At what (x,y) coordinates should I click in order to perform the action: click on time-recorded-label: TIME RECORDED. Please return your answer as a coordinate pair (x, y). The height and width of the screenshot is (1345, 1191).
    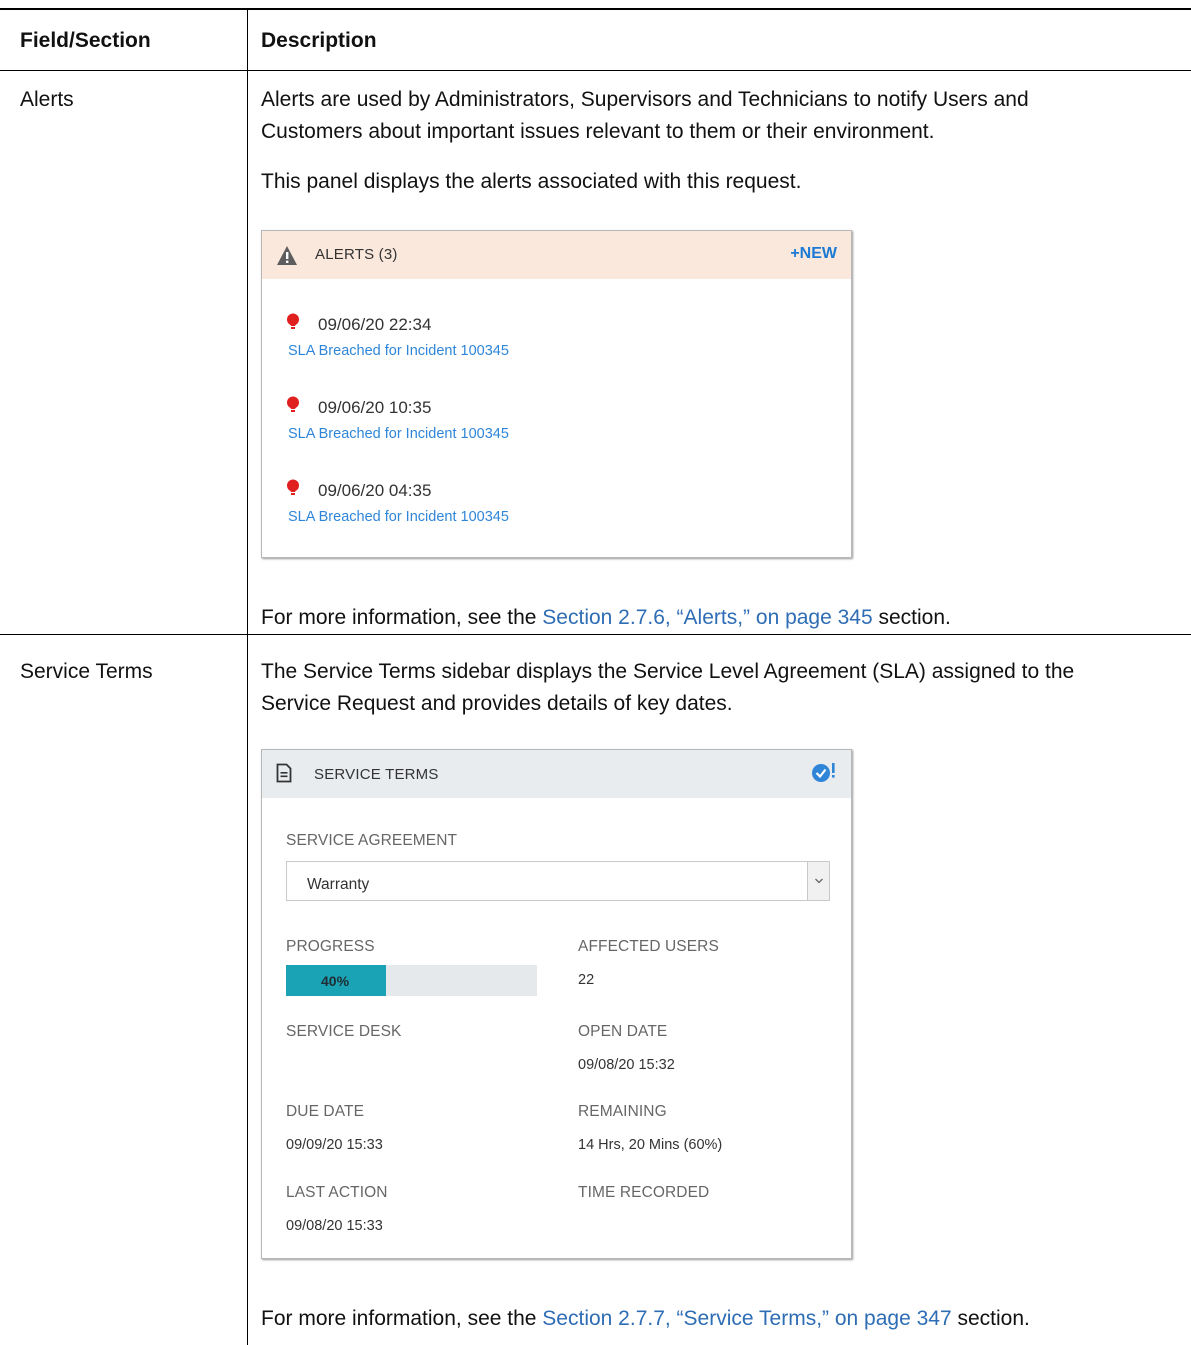
    Looking at the image, I should click on (644, 1192).